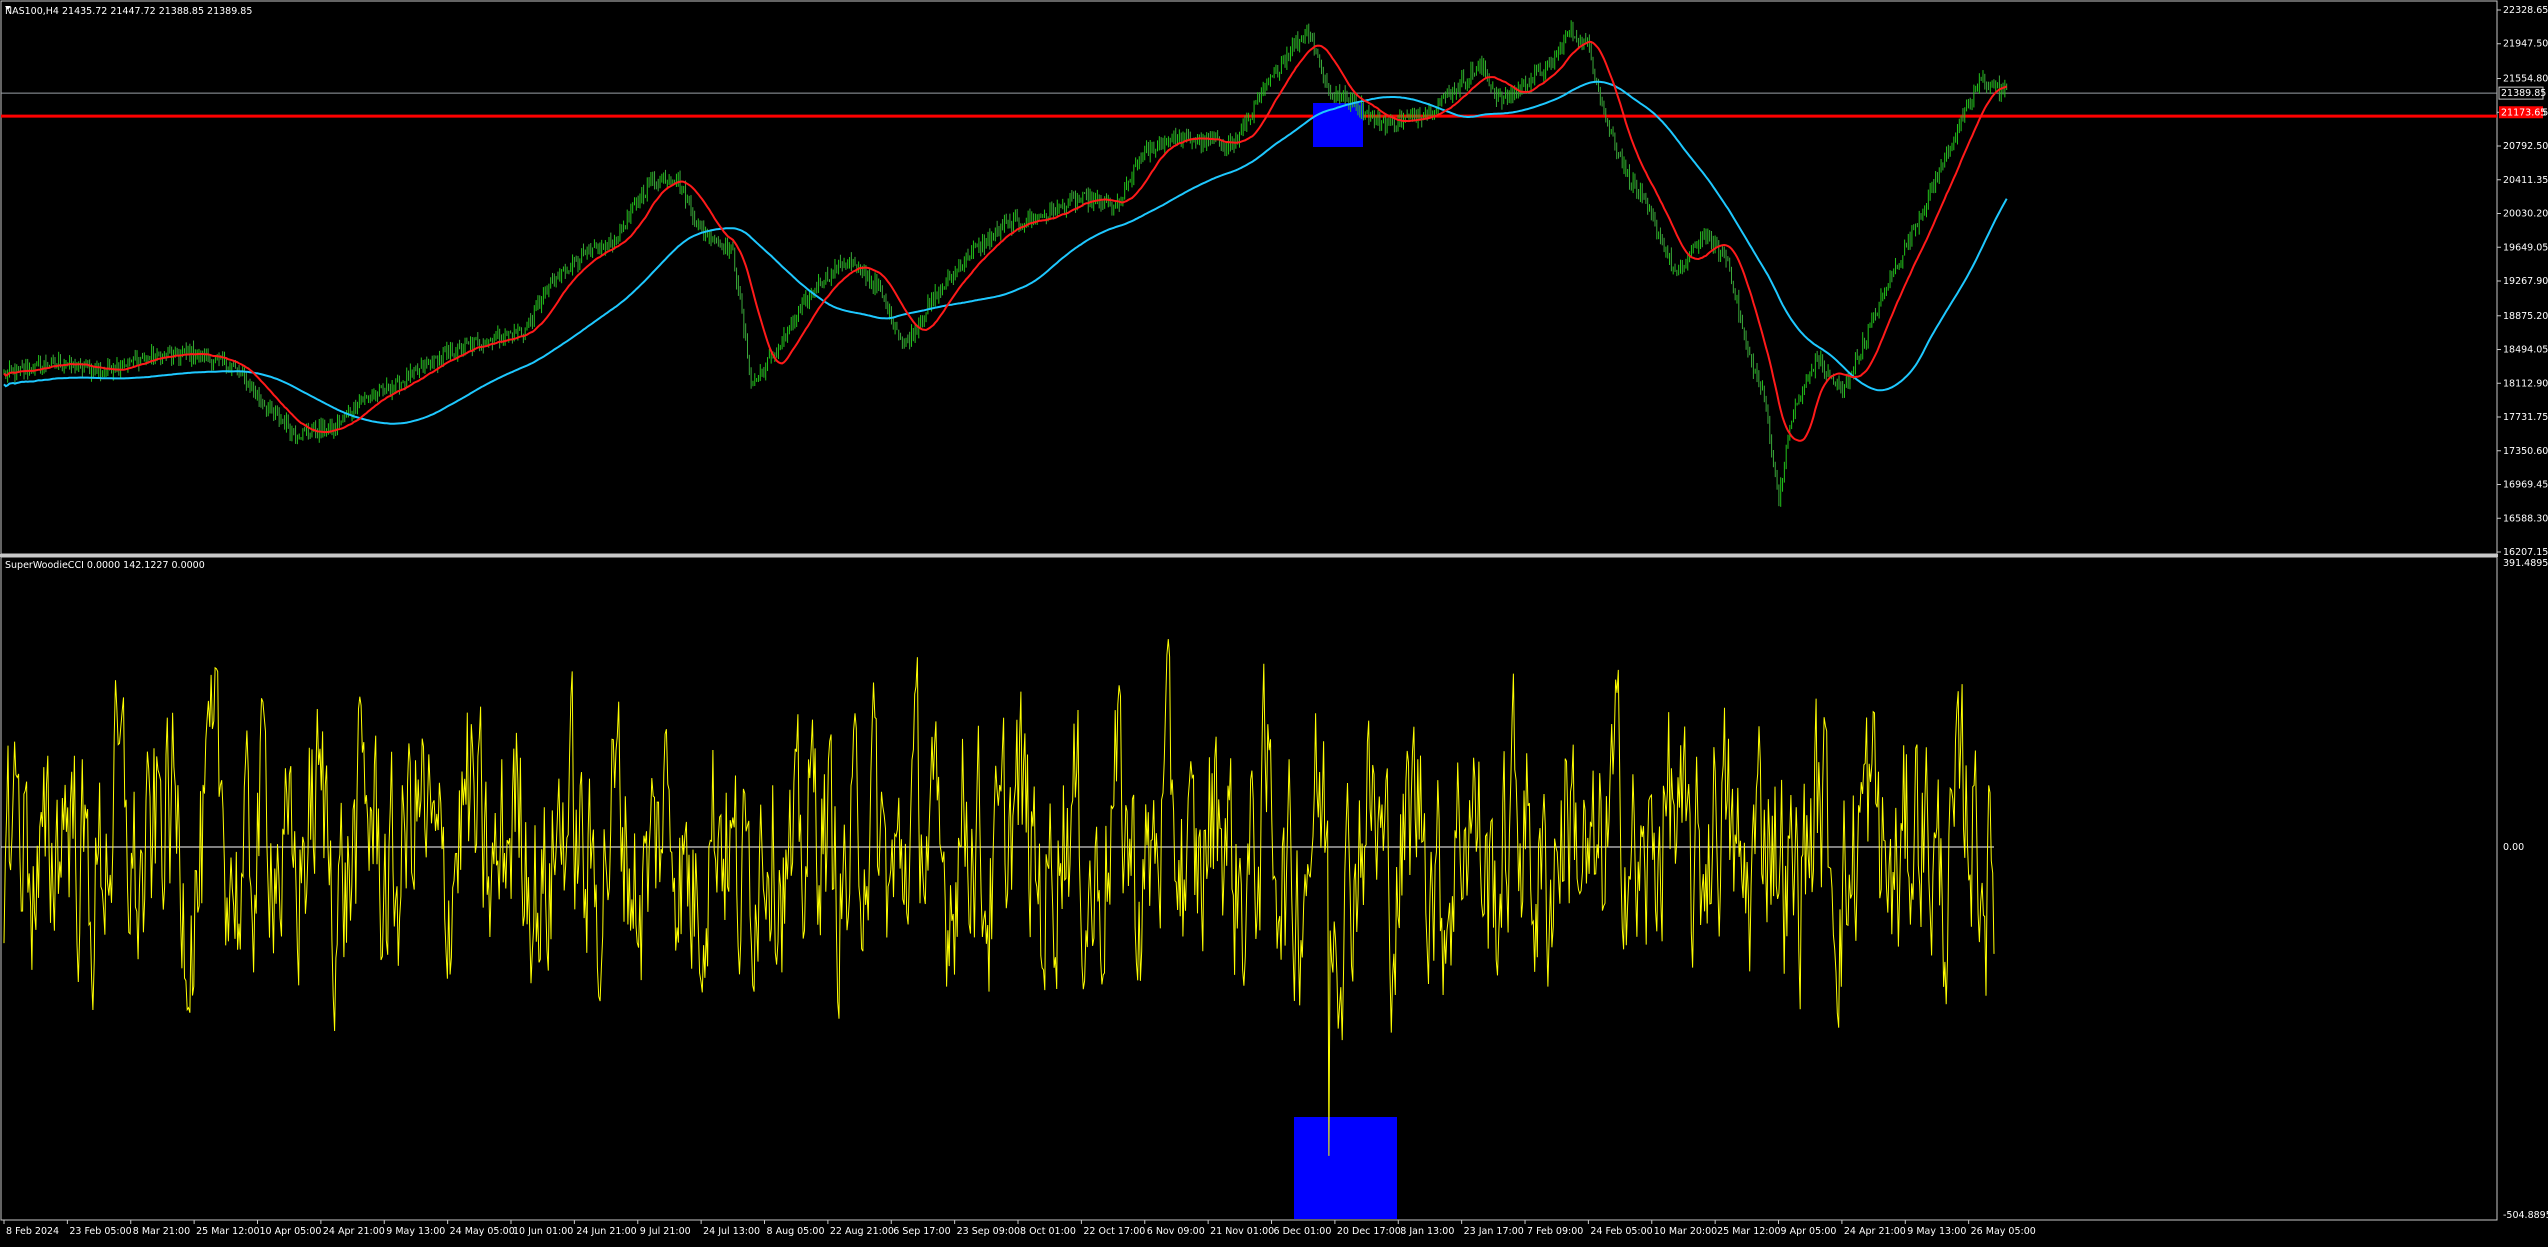 The width and height of the screenshot is (2548, 1247). Describe the element at coordinates (1555, 1231) in the screenshot. I see `time-tick-label: 7 Feb 09:00` at that location.